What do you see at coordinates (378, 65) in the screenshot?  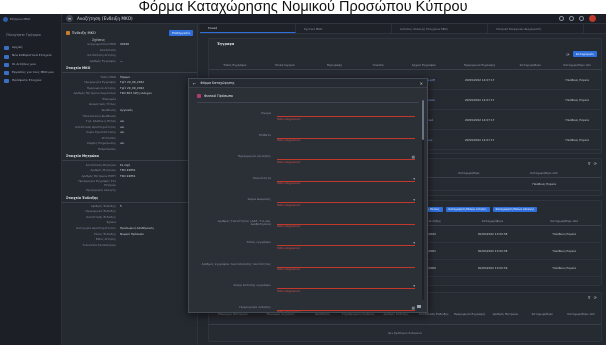 I see `column-header: Γλώσσα` at bounding box center [378, 65].